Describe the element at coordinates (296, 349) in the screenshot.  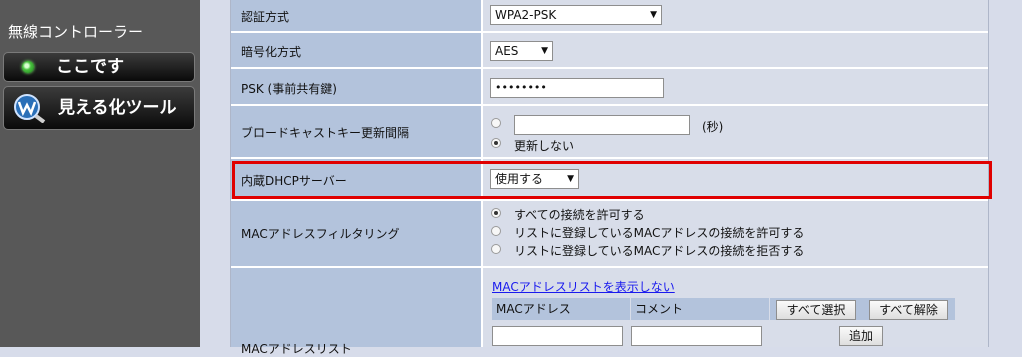
I see `mac-list-label: MACアドレスリスト` at that location.